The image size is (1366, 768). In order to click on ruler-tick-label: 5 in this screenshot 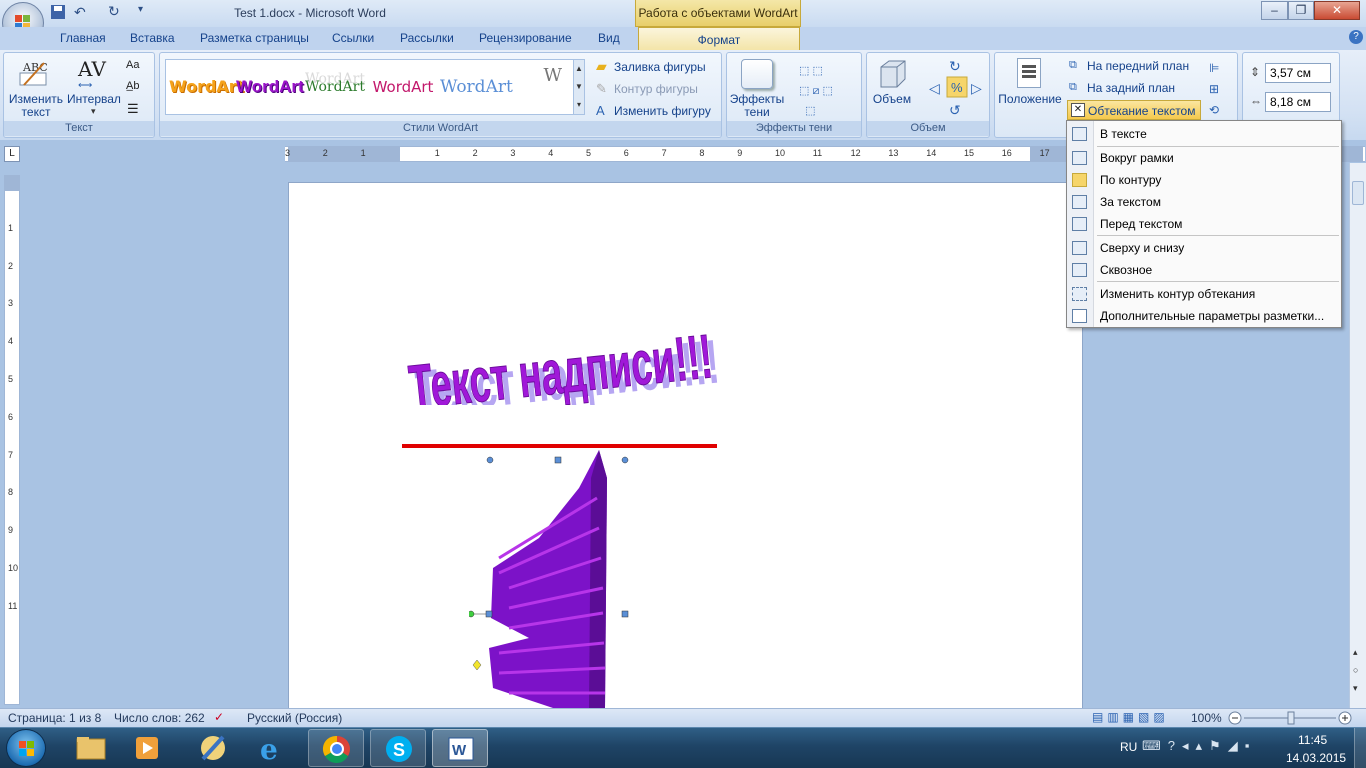, I will do `click(589, 153)`.